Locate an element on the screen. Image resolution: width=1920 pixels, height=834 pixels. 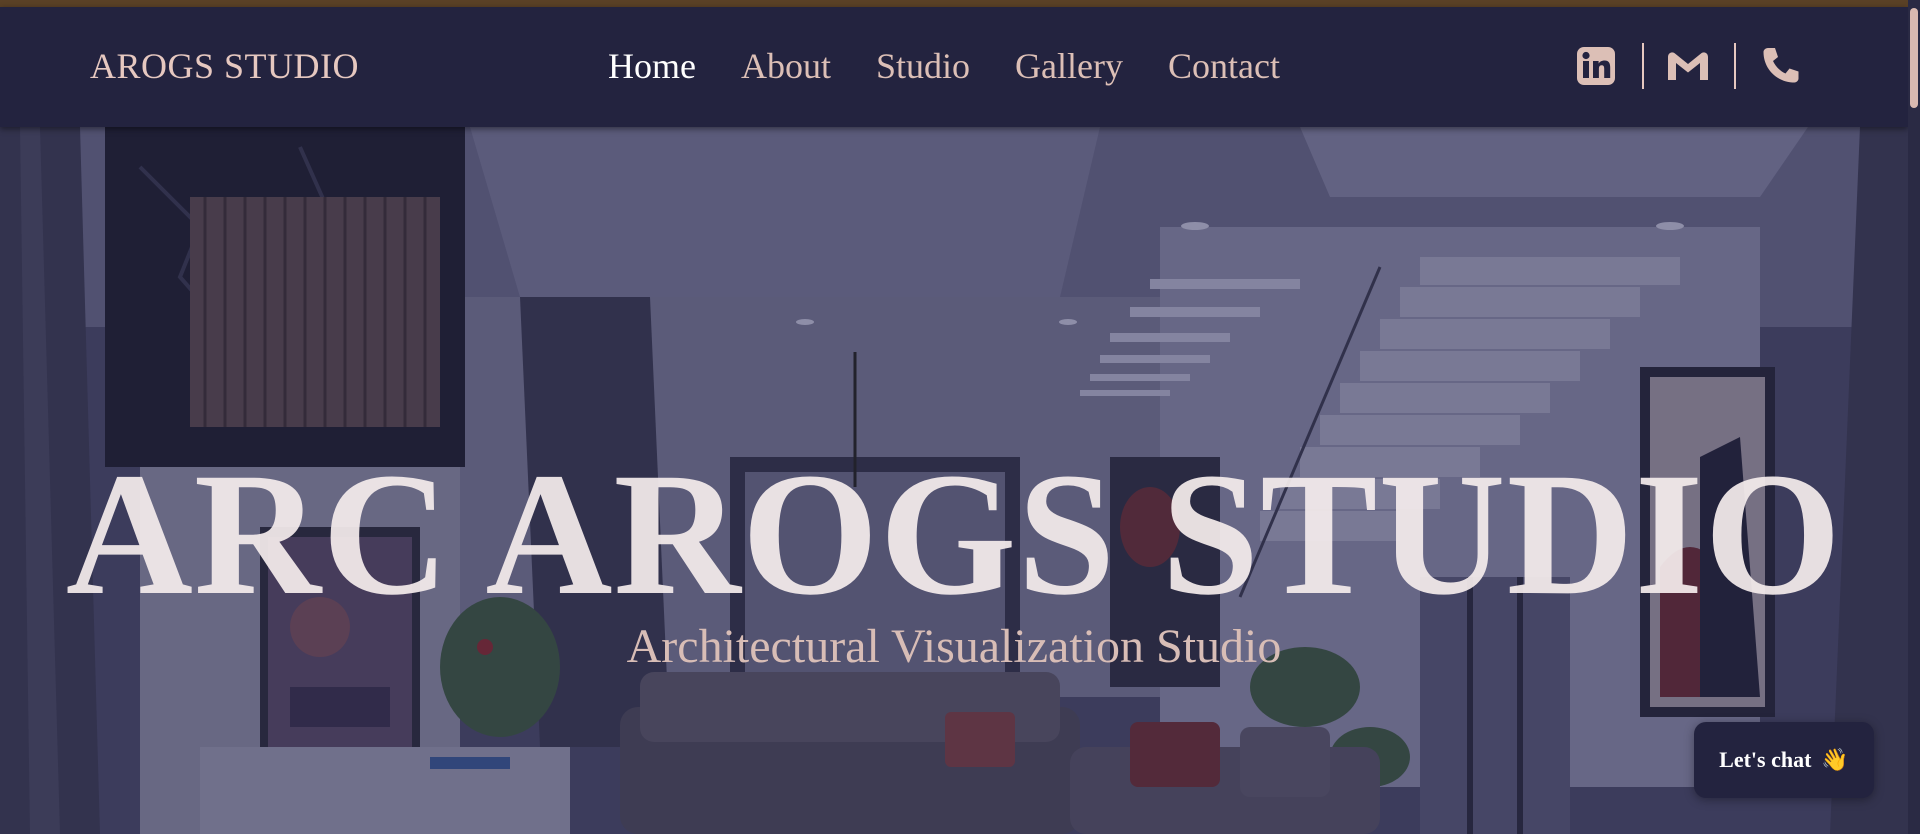
wave-icon: 👋 is located at coordinates (1835, 760).